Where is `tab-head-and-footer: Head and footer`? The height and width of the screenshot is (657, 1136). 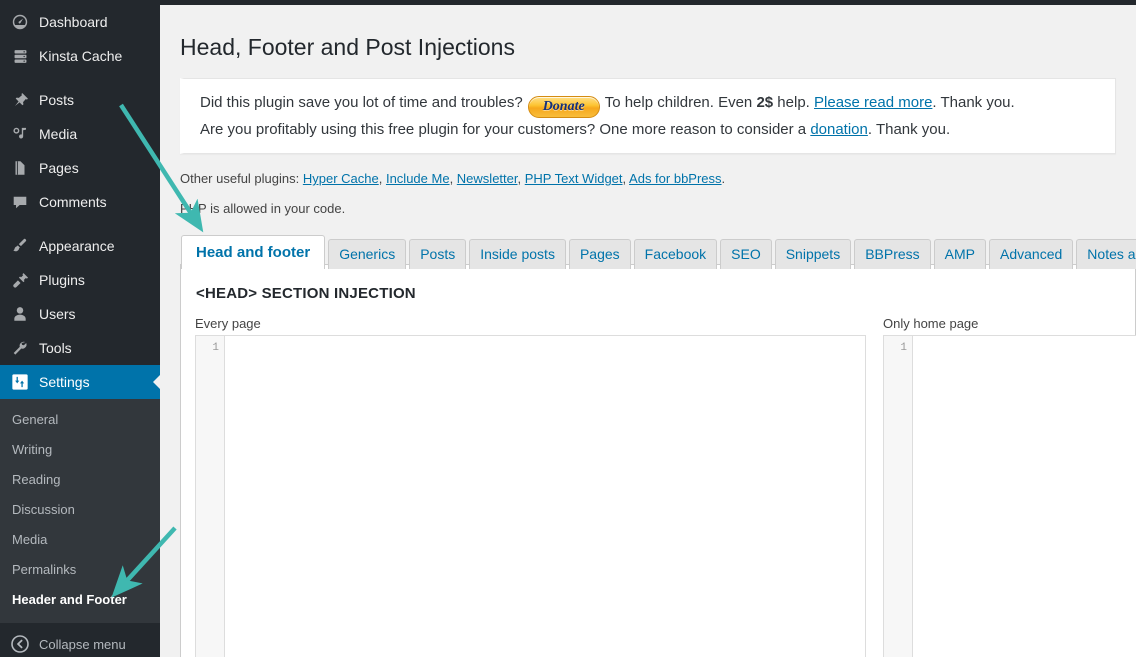 tab-head-and-footer: Head and footer is located at coordinates (253, 252).